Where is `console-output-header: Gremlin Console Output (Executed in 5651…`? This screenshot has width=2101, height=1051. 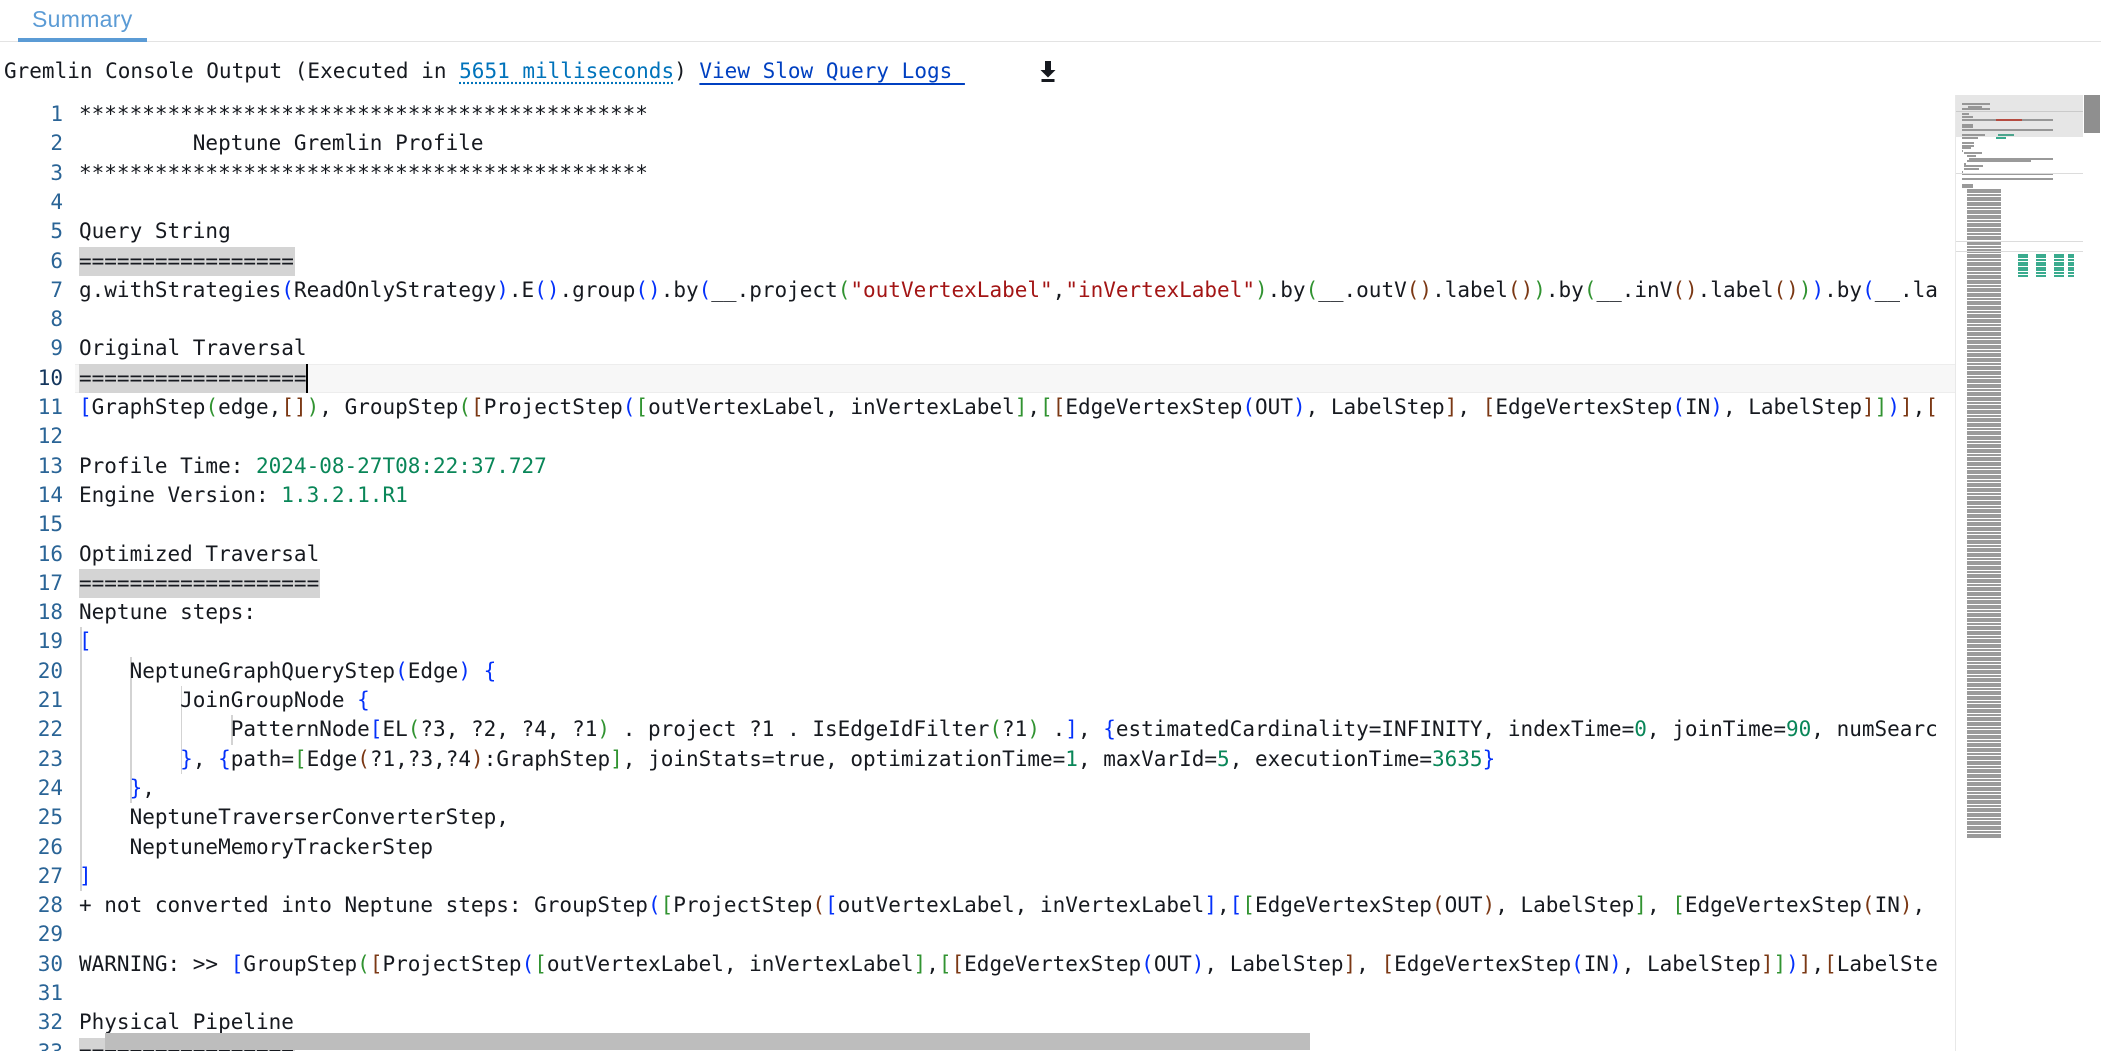 console-output-header: Gremlin Console Output (Executed in 5651… is located at coordinates (1050, 71).